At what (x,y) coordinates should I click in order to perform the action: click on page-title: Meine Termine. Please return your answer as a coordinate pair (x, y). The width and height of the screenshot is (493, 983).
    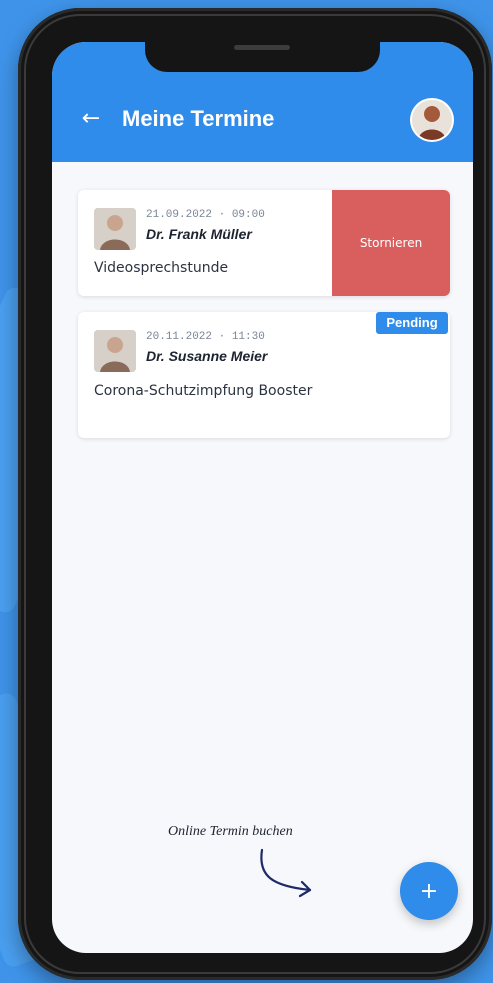
    Looking at the image, I should click on (198, 118).